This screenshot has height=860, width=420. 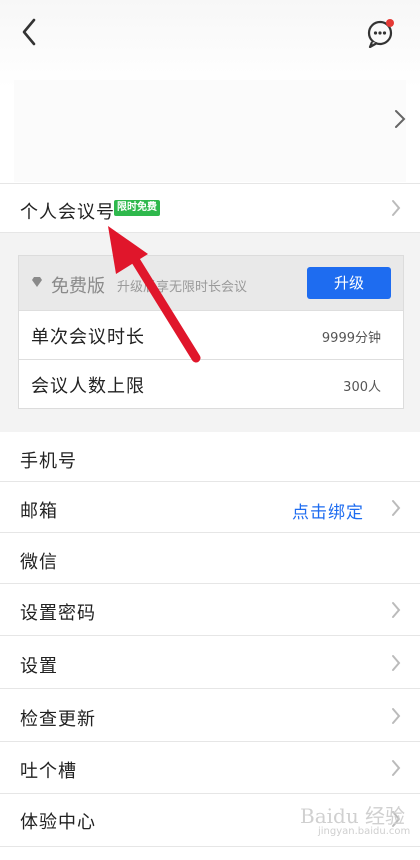 What do you see at coordinates (349, 283) in the screenshot?
I see `upgrade-button: 升级` at bounding box center [349, 283].